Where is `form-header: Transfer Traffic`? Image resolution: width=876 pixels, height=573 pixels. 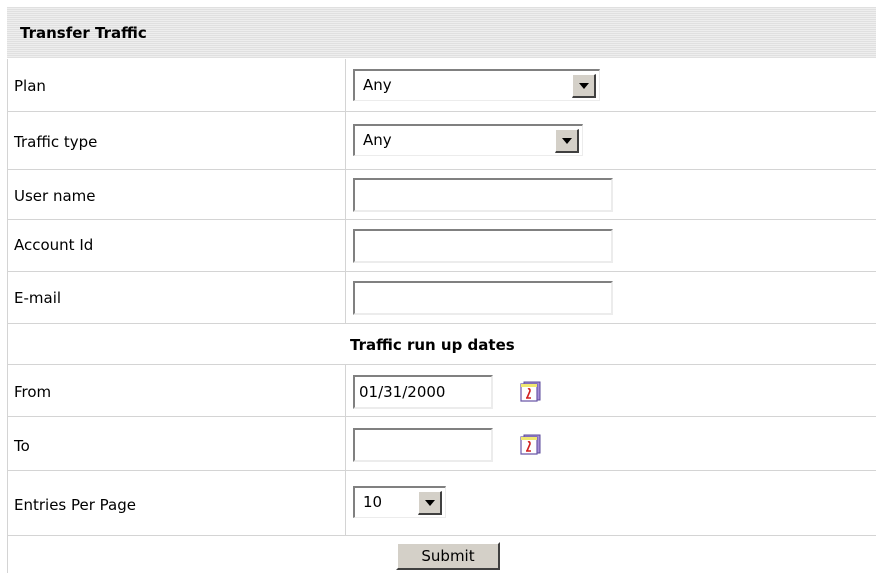 form-header: Transfer Traffic is located at coordinates (441, 33).